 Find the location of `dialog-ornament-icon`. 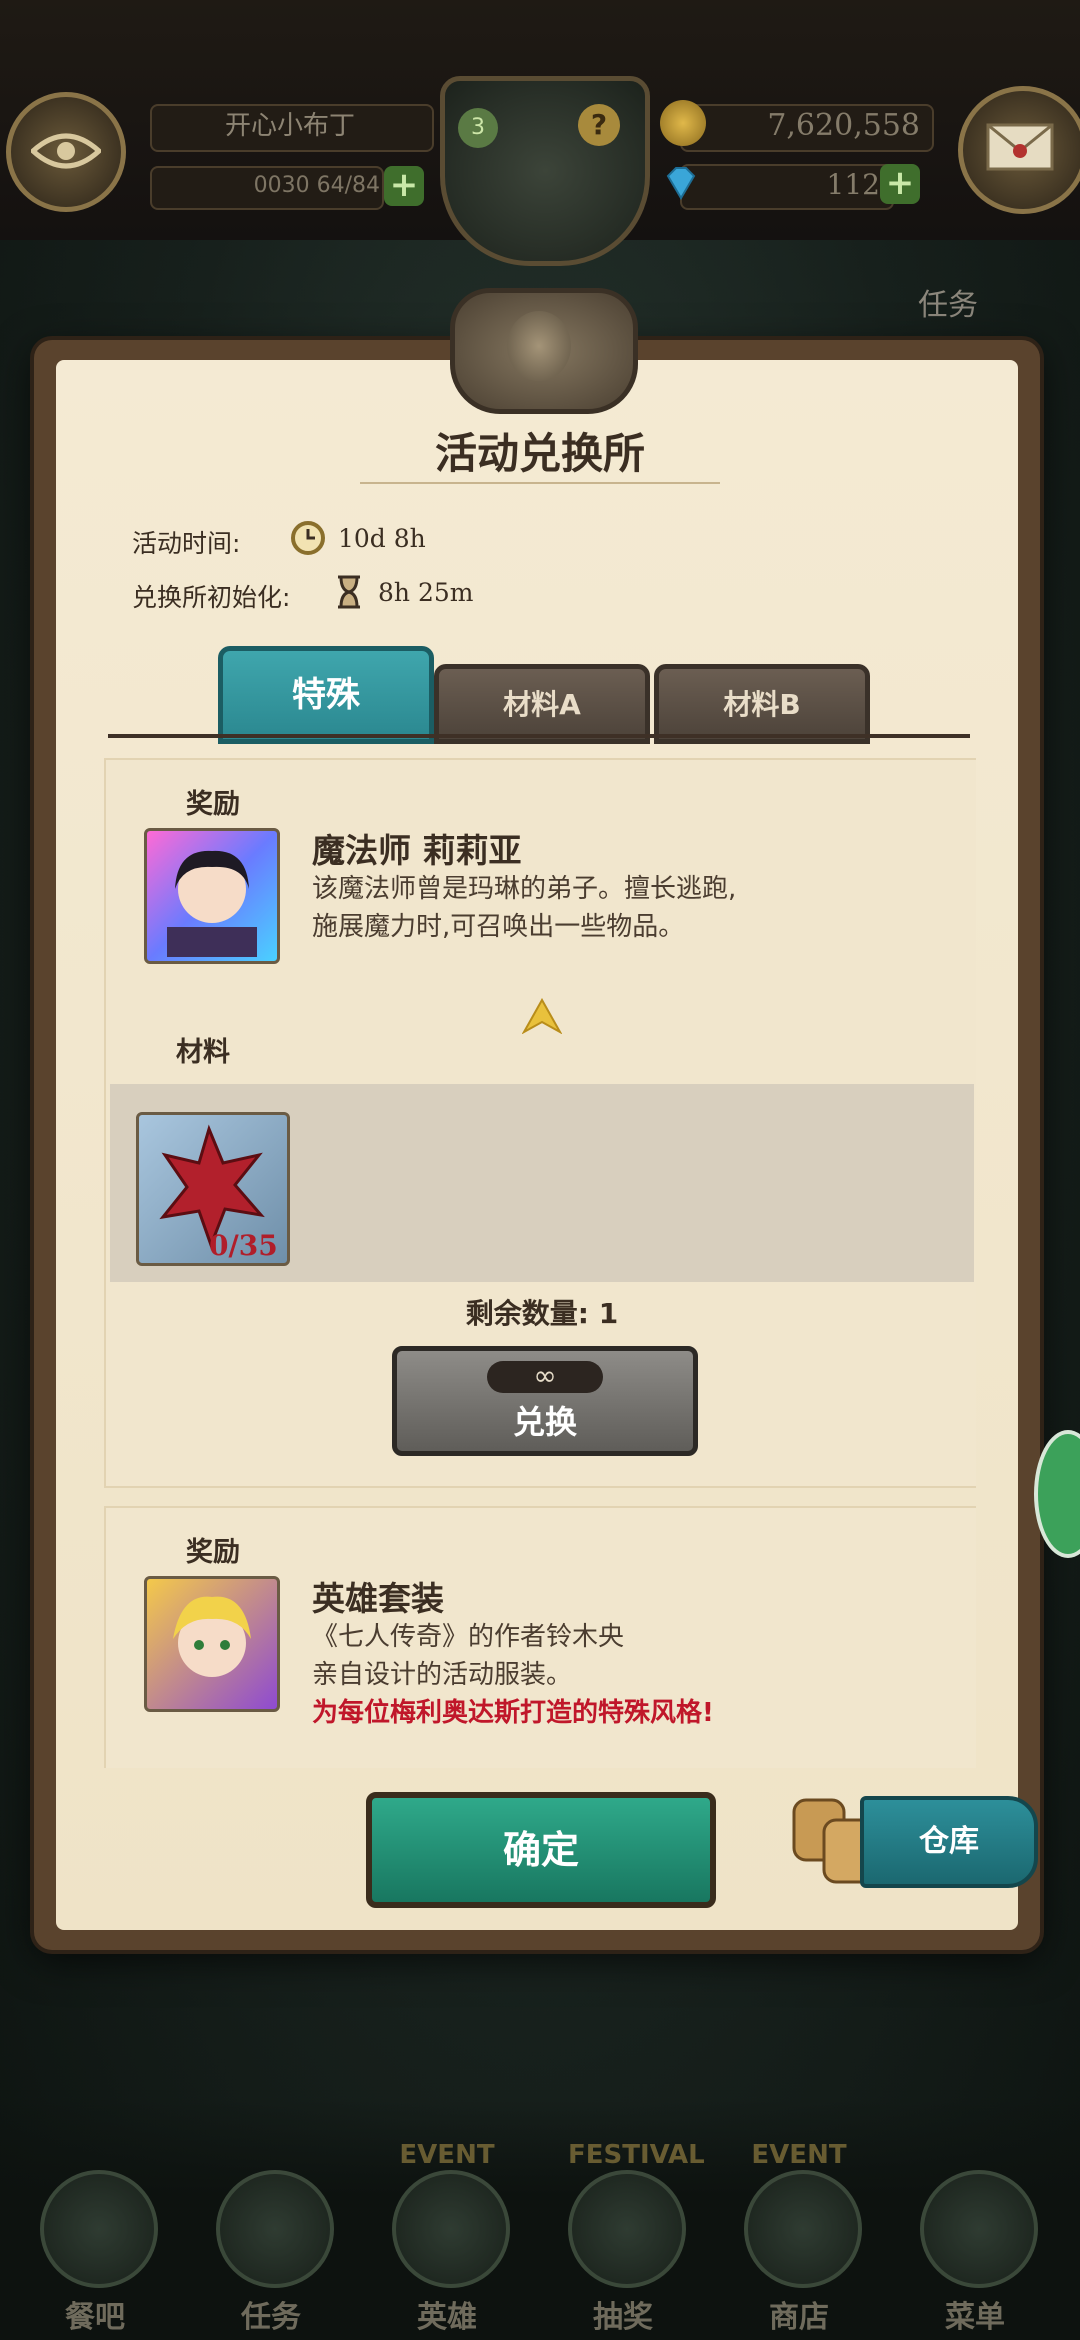

dialog-ornament-icon is located at coordinates (544, 351).